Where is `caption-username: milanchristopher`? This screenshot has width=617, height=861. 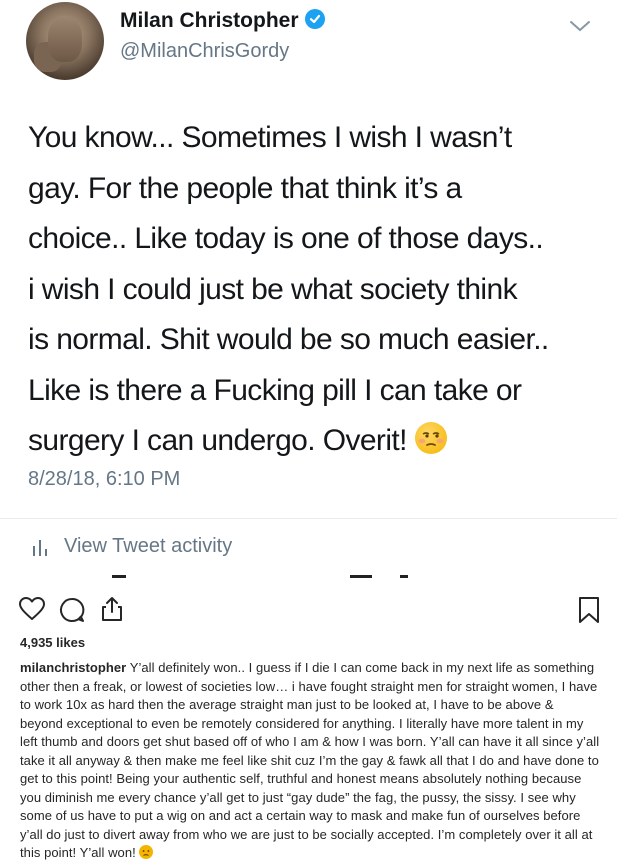 caption-username: milanchristopher is located at coordinates (73, 667).